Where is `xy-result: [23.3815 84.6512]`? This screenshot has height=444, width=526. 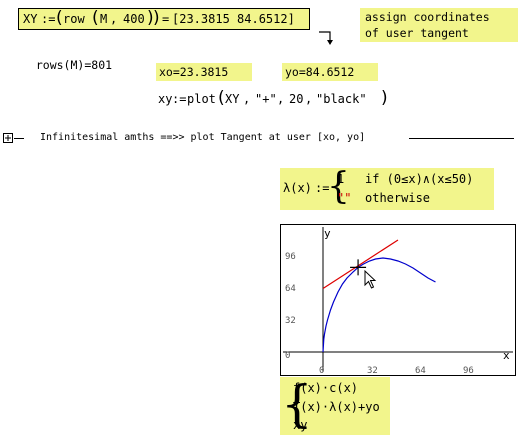 xy-result: [23.3815 84.6512] is located at coordinates (233, 19).